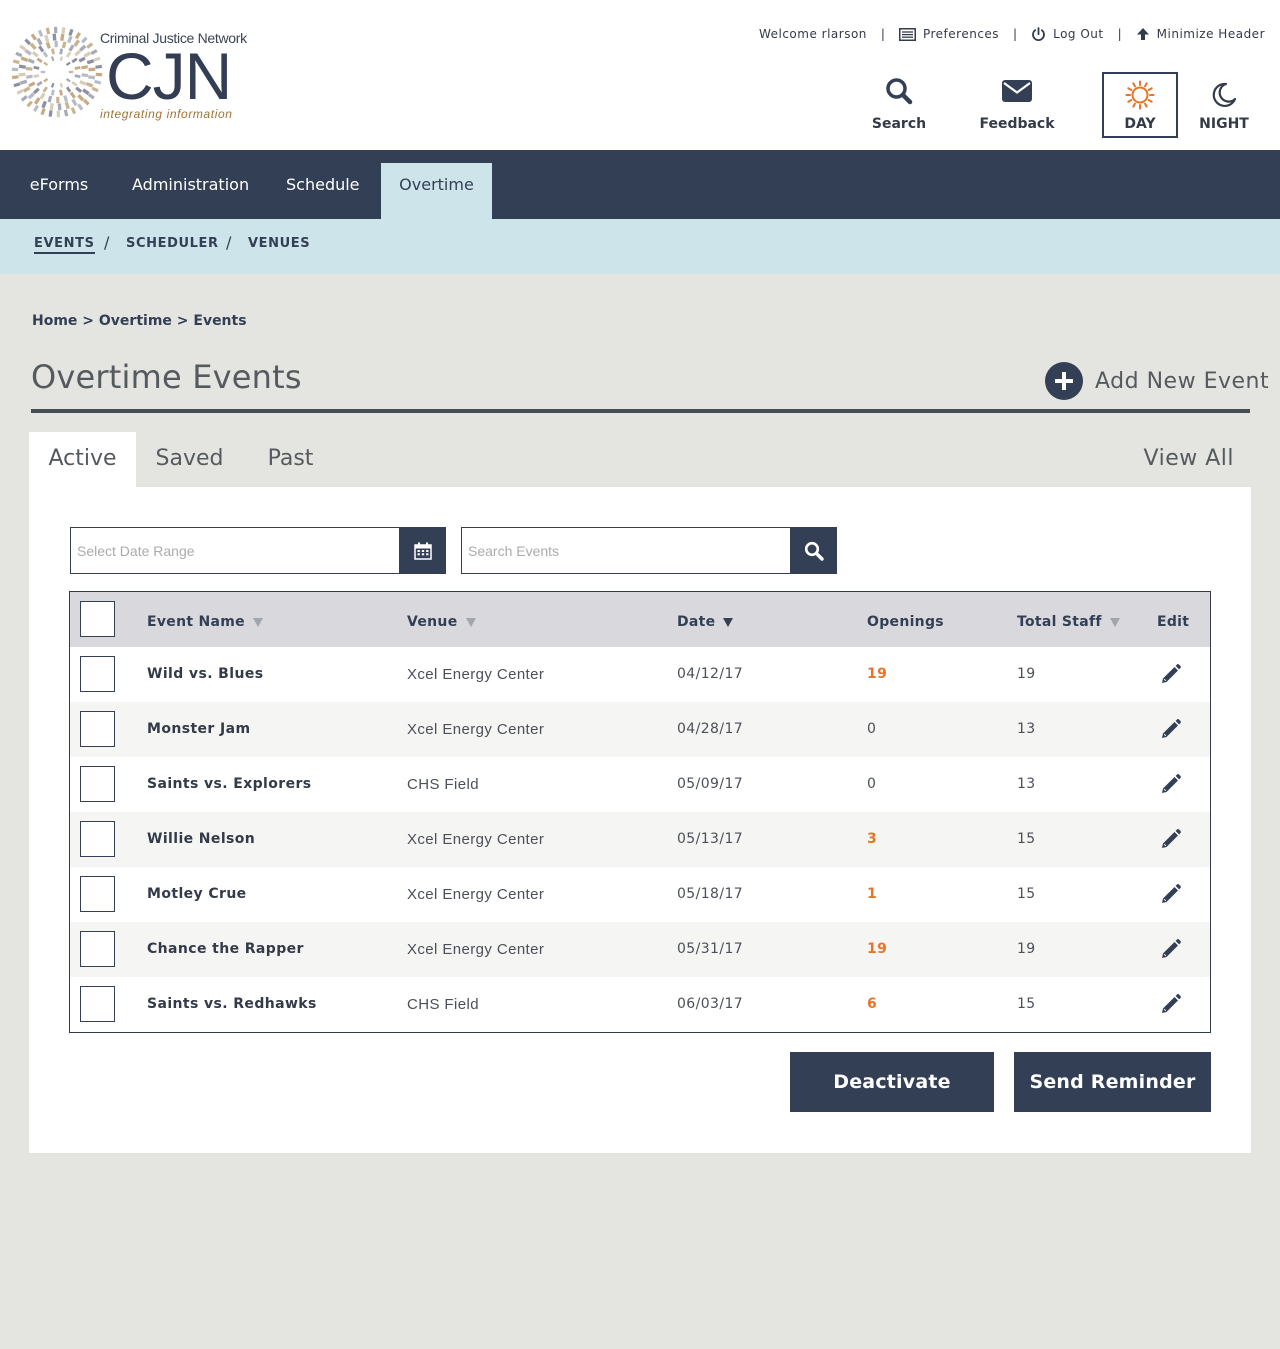 The height and width of the screenshot is (1349, 1280). What do you see at coordinates (235, 550) in the screenshot?
I see `date-range-input` at bounding box center [235, 550].